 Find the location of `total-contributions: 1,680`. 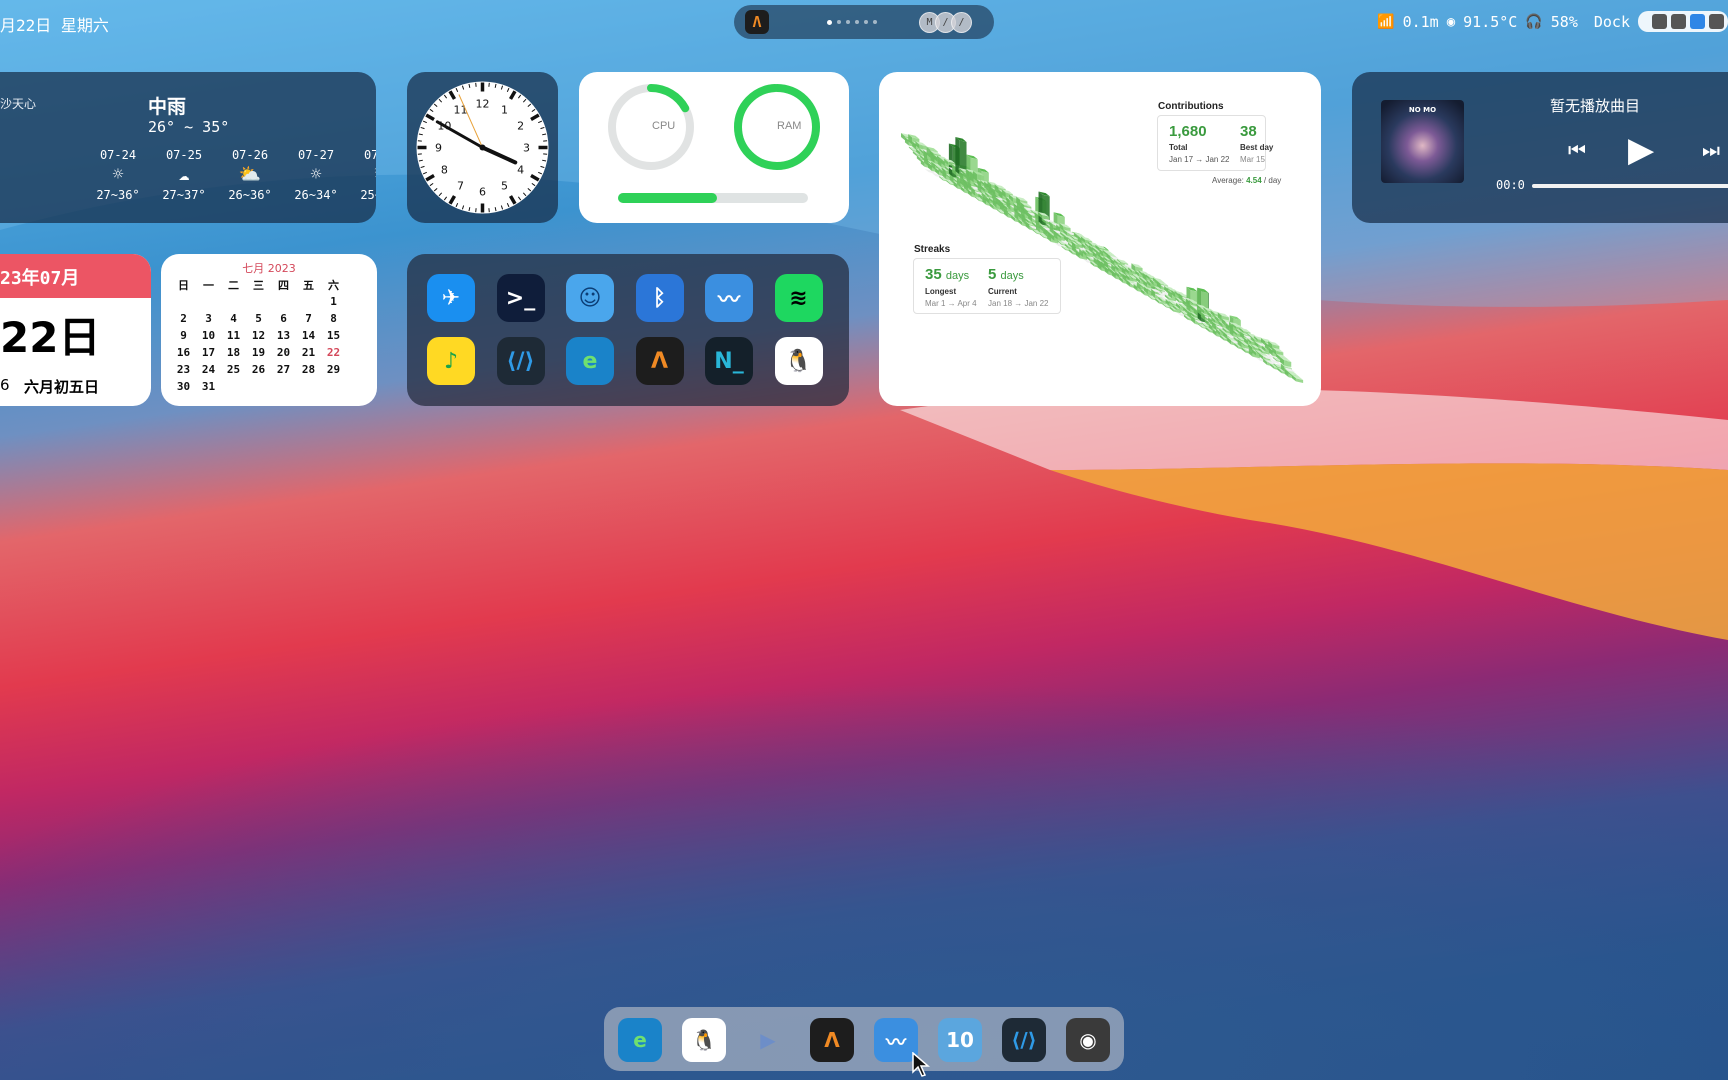

total-contributions: 1,680 is located at coordinates (1188, 131).